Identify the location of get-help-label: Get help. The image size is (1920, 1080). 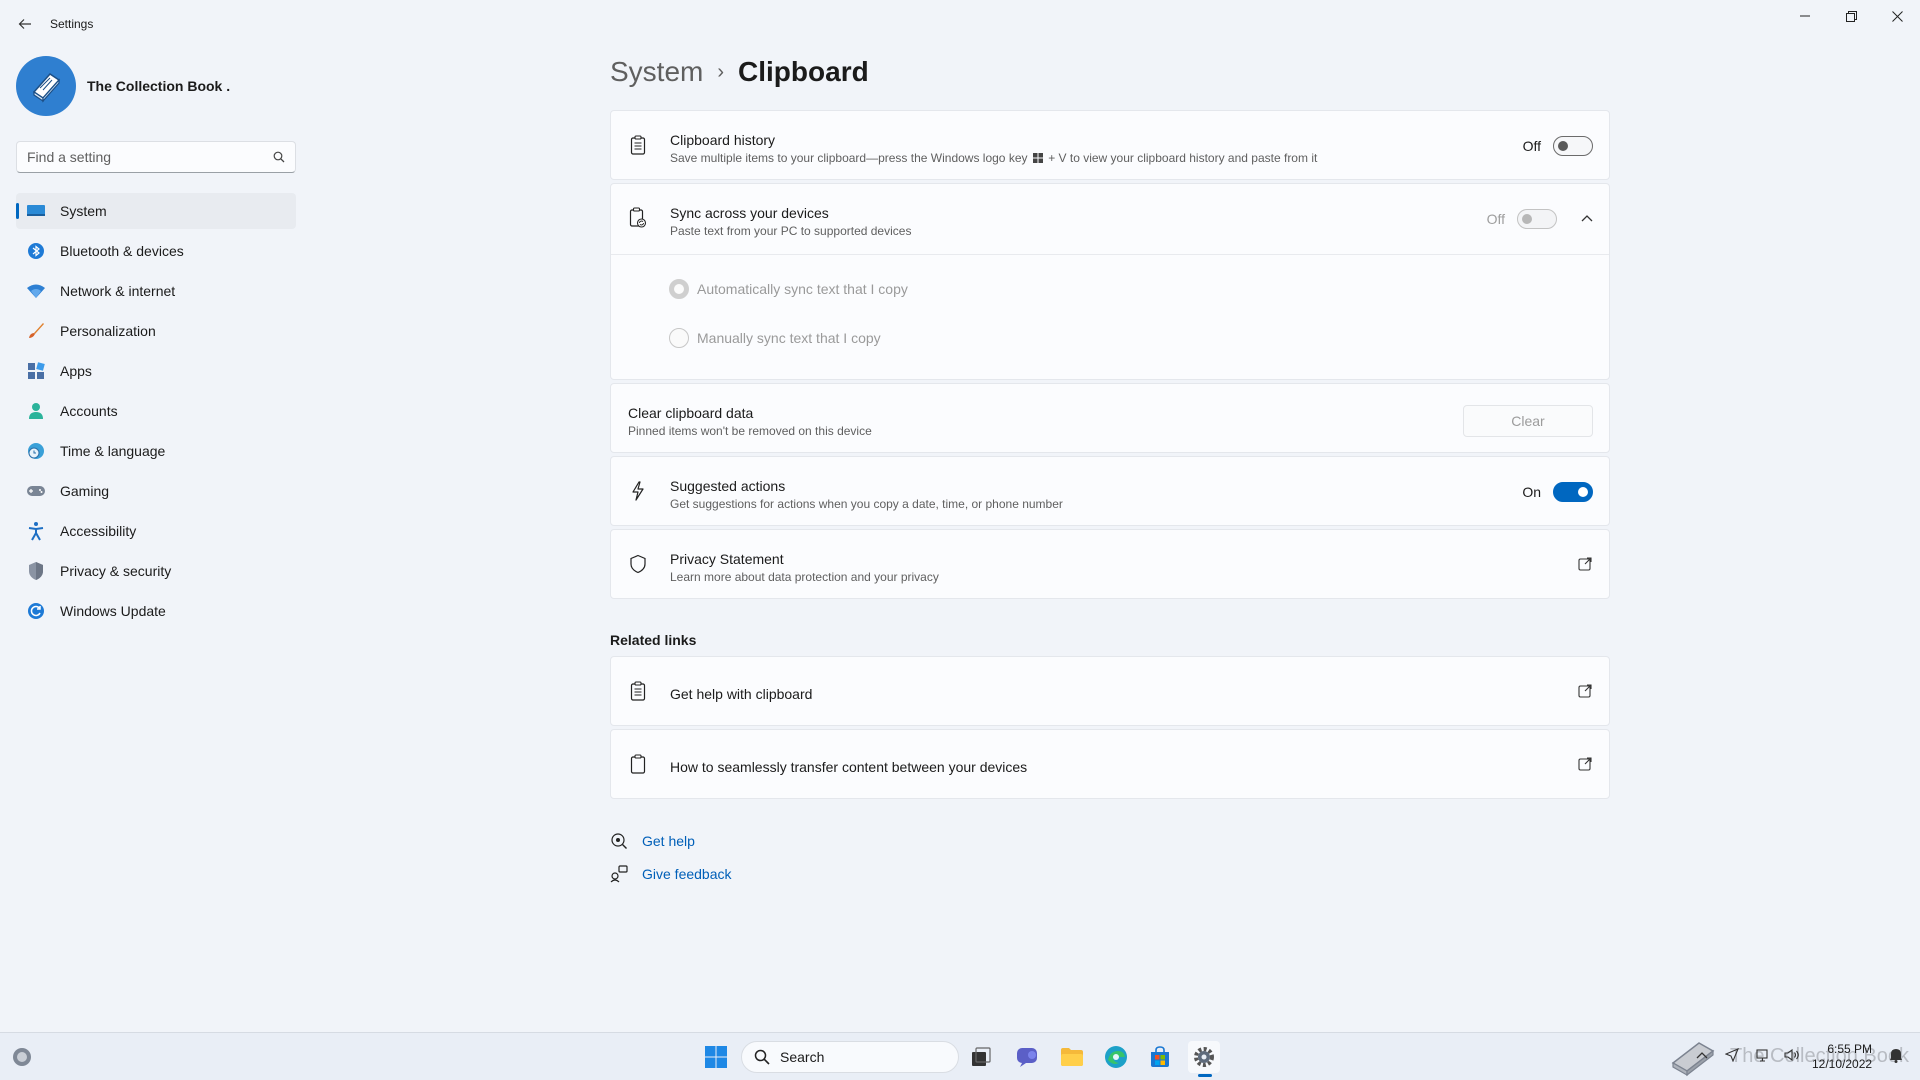
(668, 841).